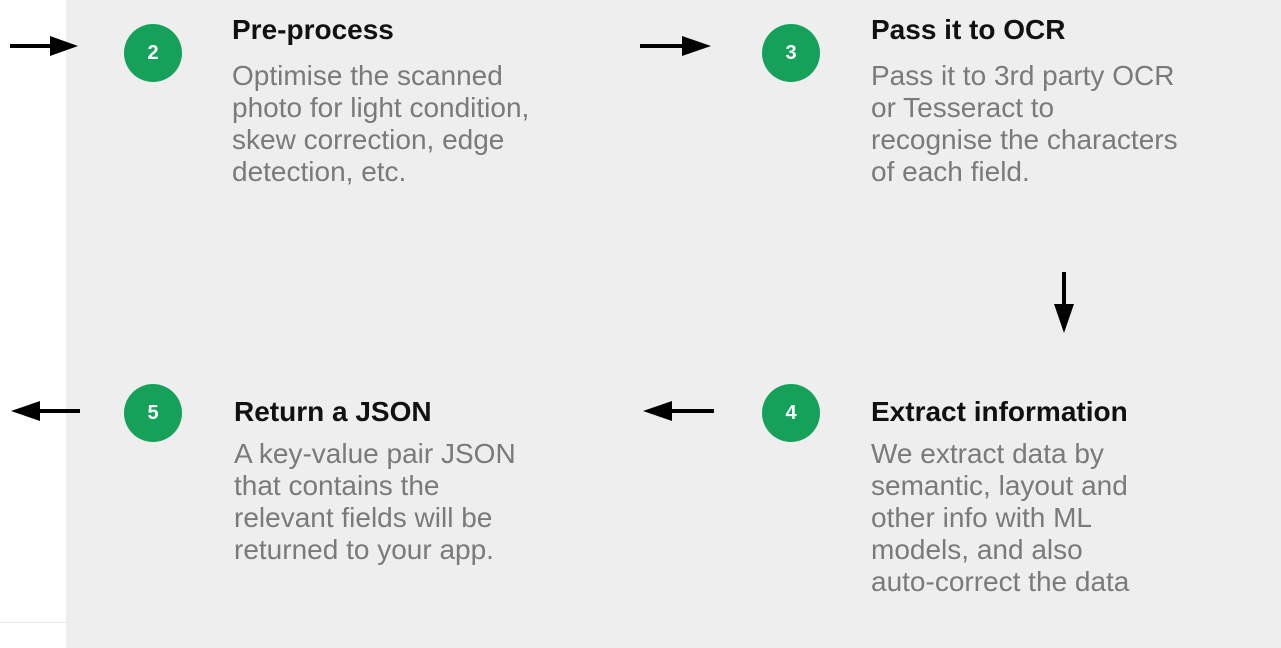  Describe the element at coordinates (963, 107) in the screenshot. I see `desc-line: or Tesseract to` at that location.